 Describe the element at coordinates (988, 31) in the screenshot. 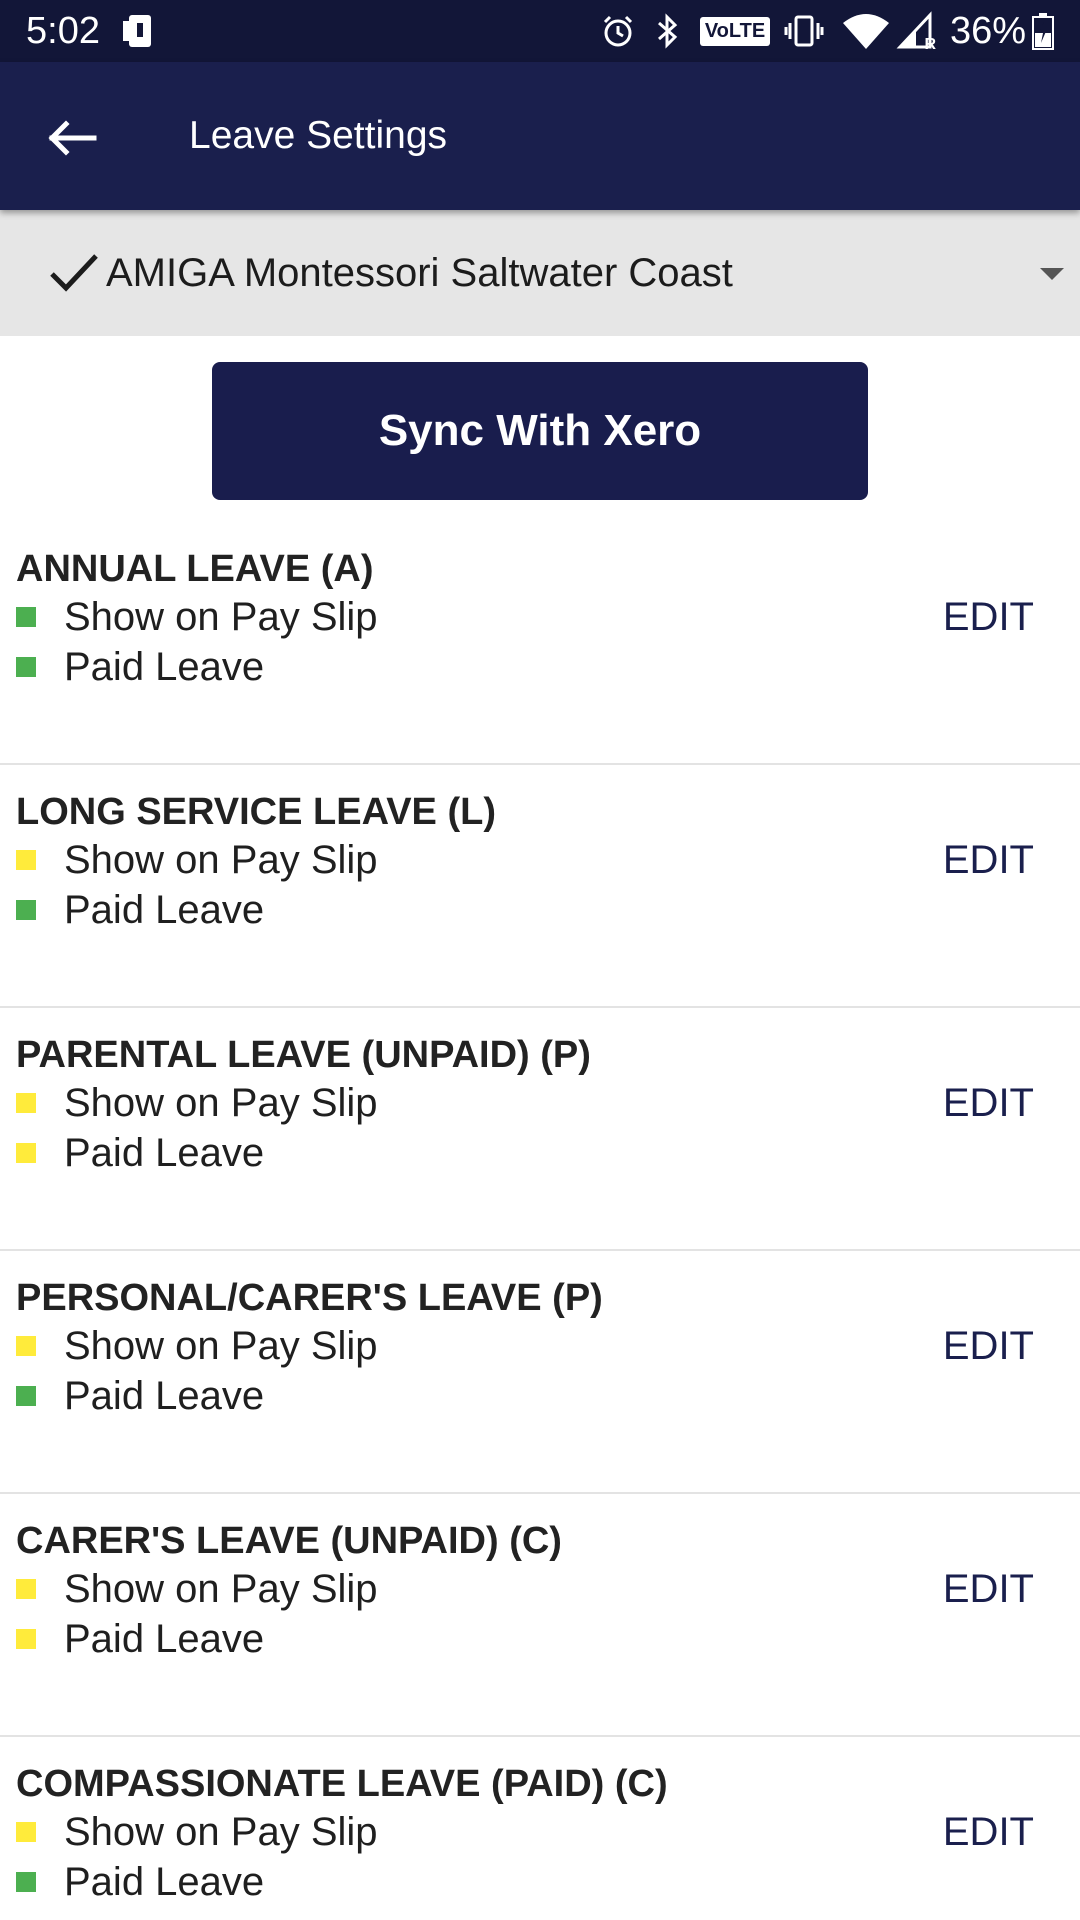

I see `battery-percentage: 36%` at that location.